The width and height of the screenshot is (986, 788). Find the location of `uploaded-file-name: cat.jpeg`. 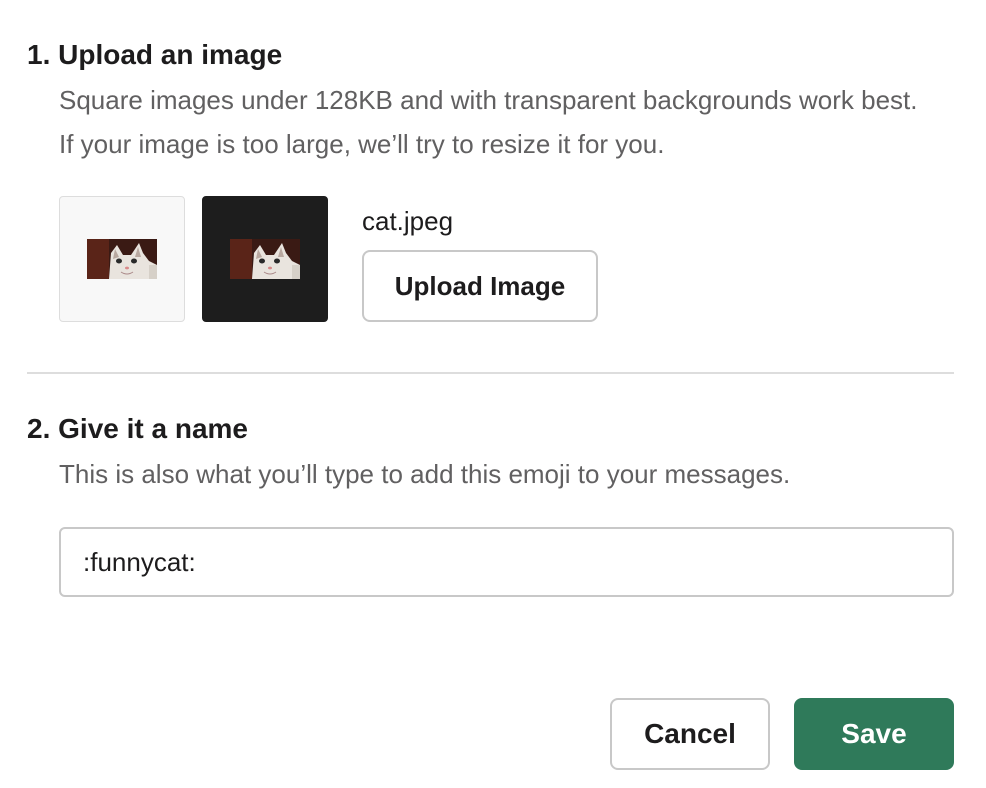

uploaded-file-name: cat.jpeg is located at coordinates (408, 221).